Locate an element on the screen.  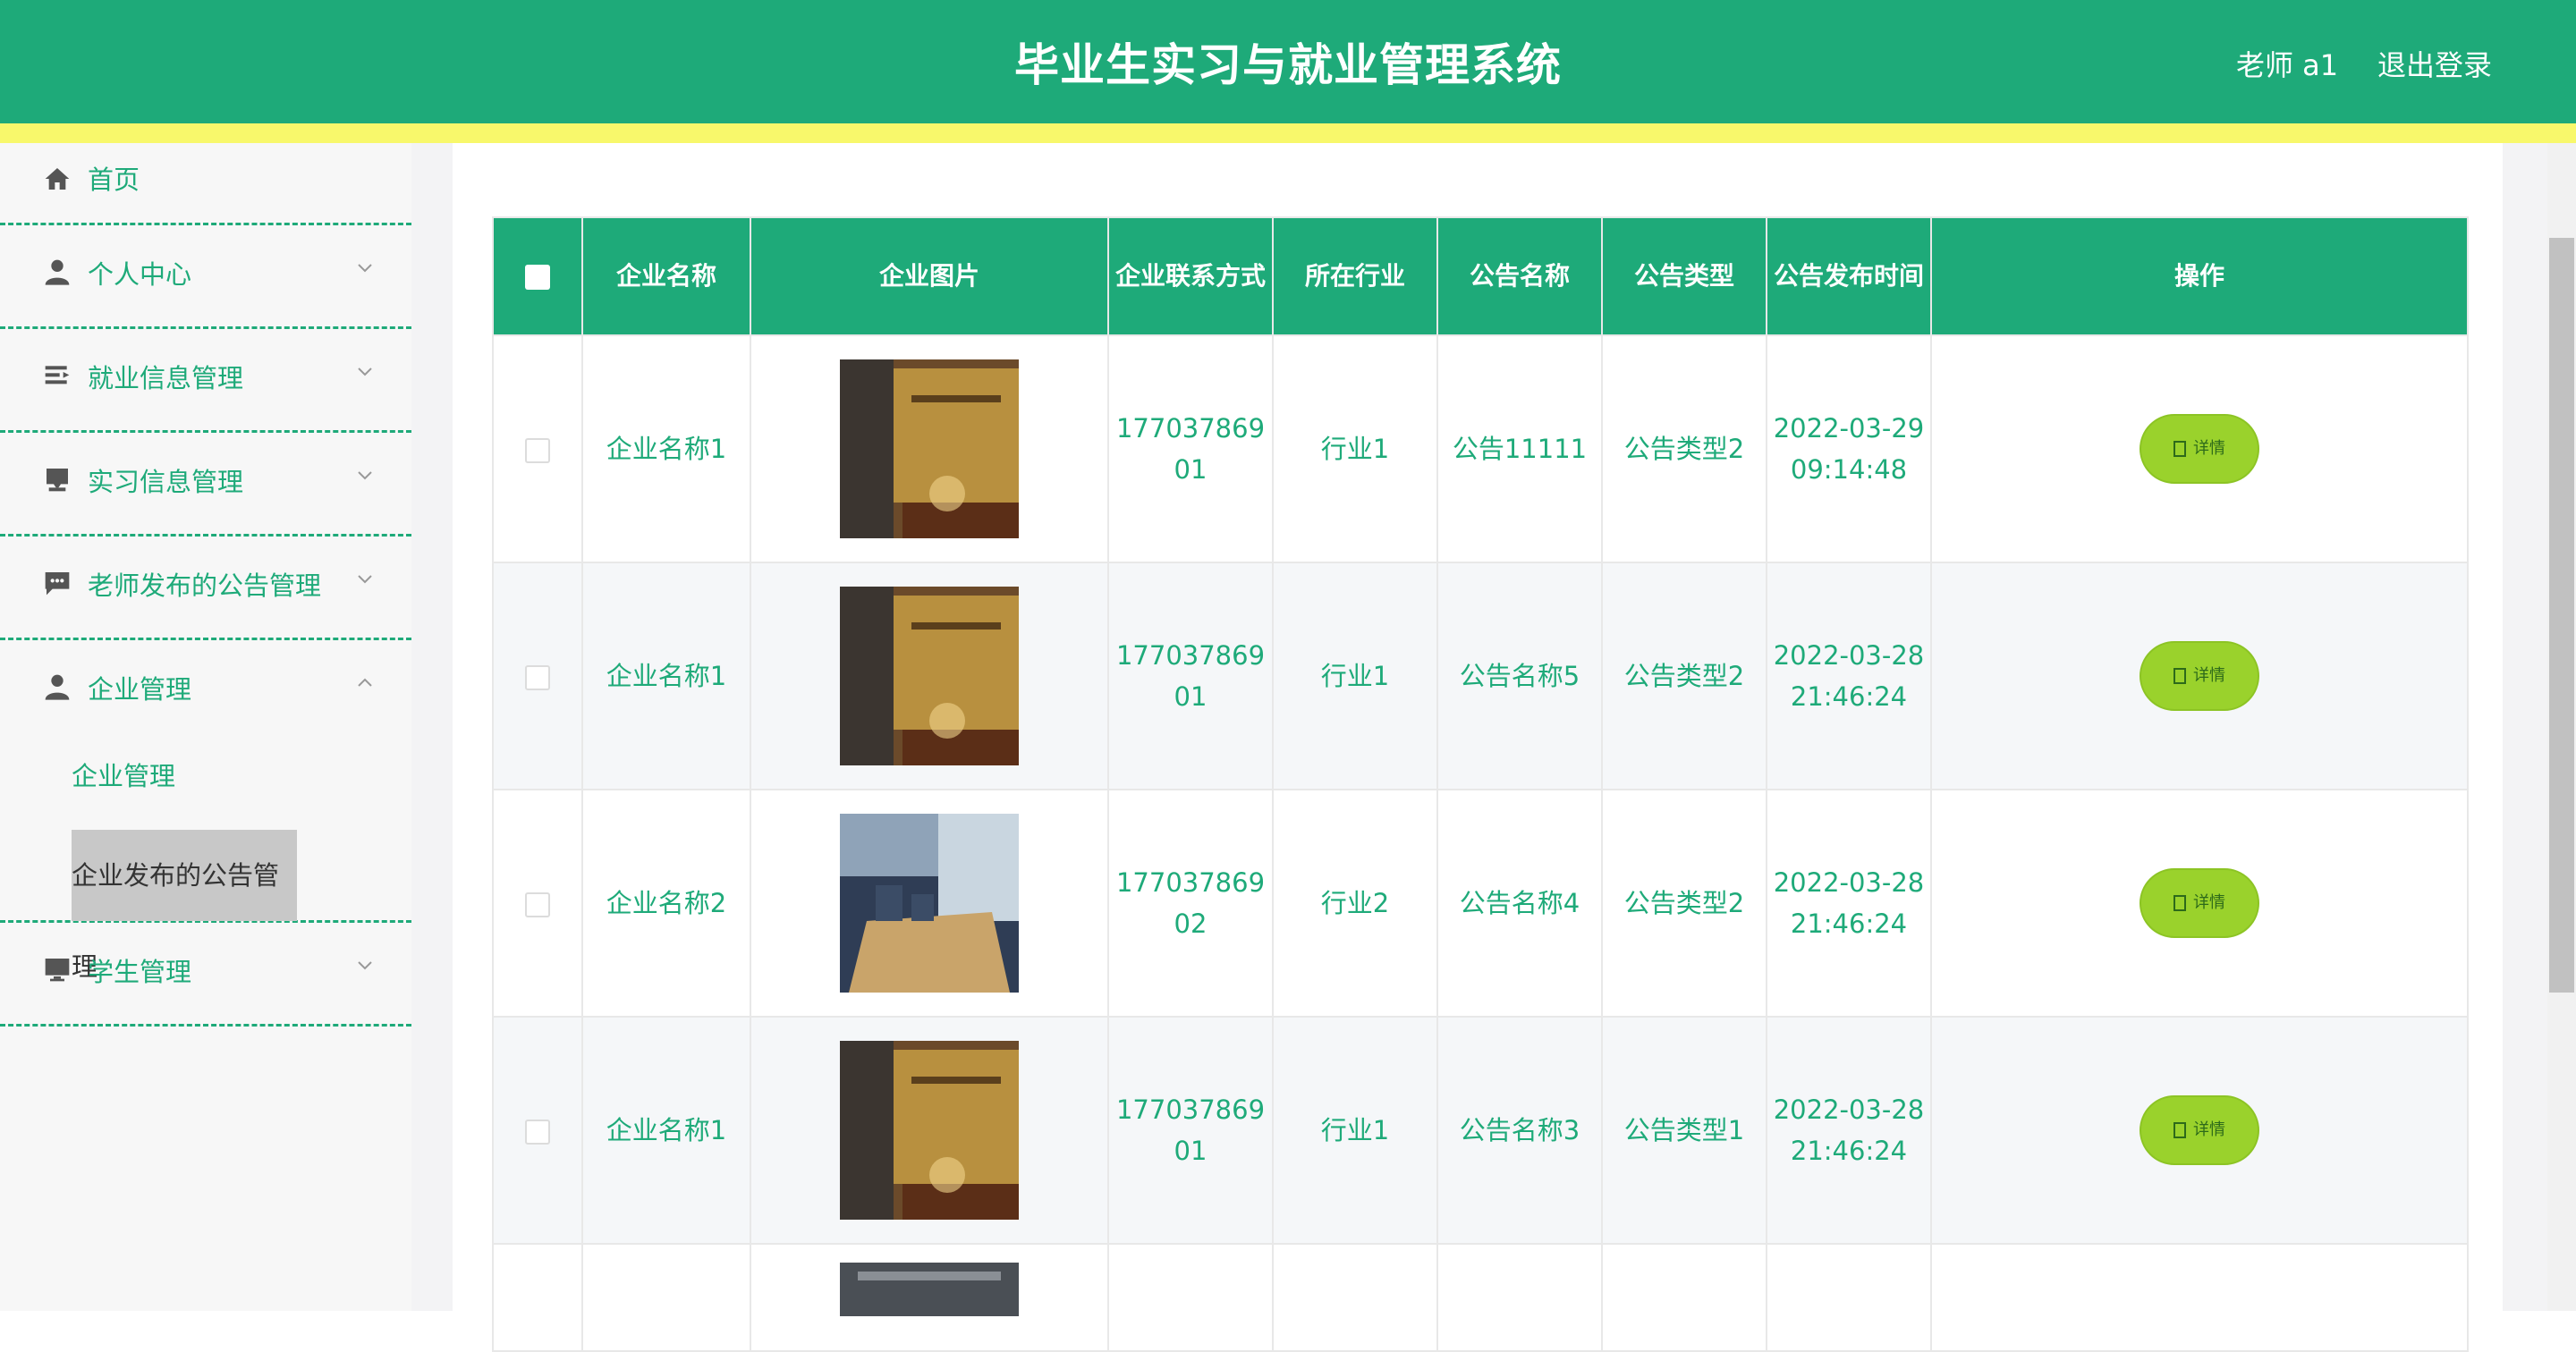
inbox-icon is located at coordinates (57, 480).